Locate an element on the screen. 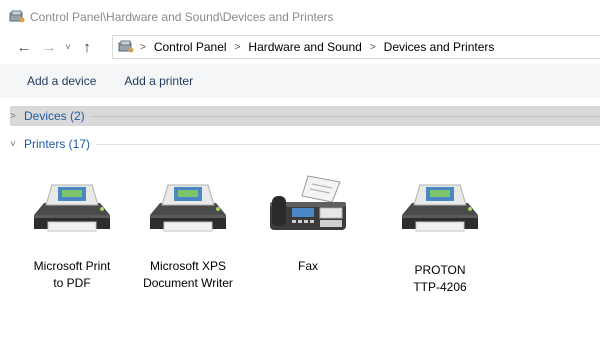  group-label-devices: Devices (2) is located at coordinates (54, 116).